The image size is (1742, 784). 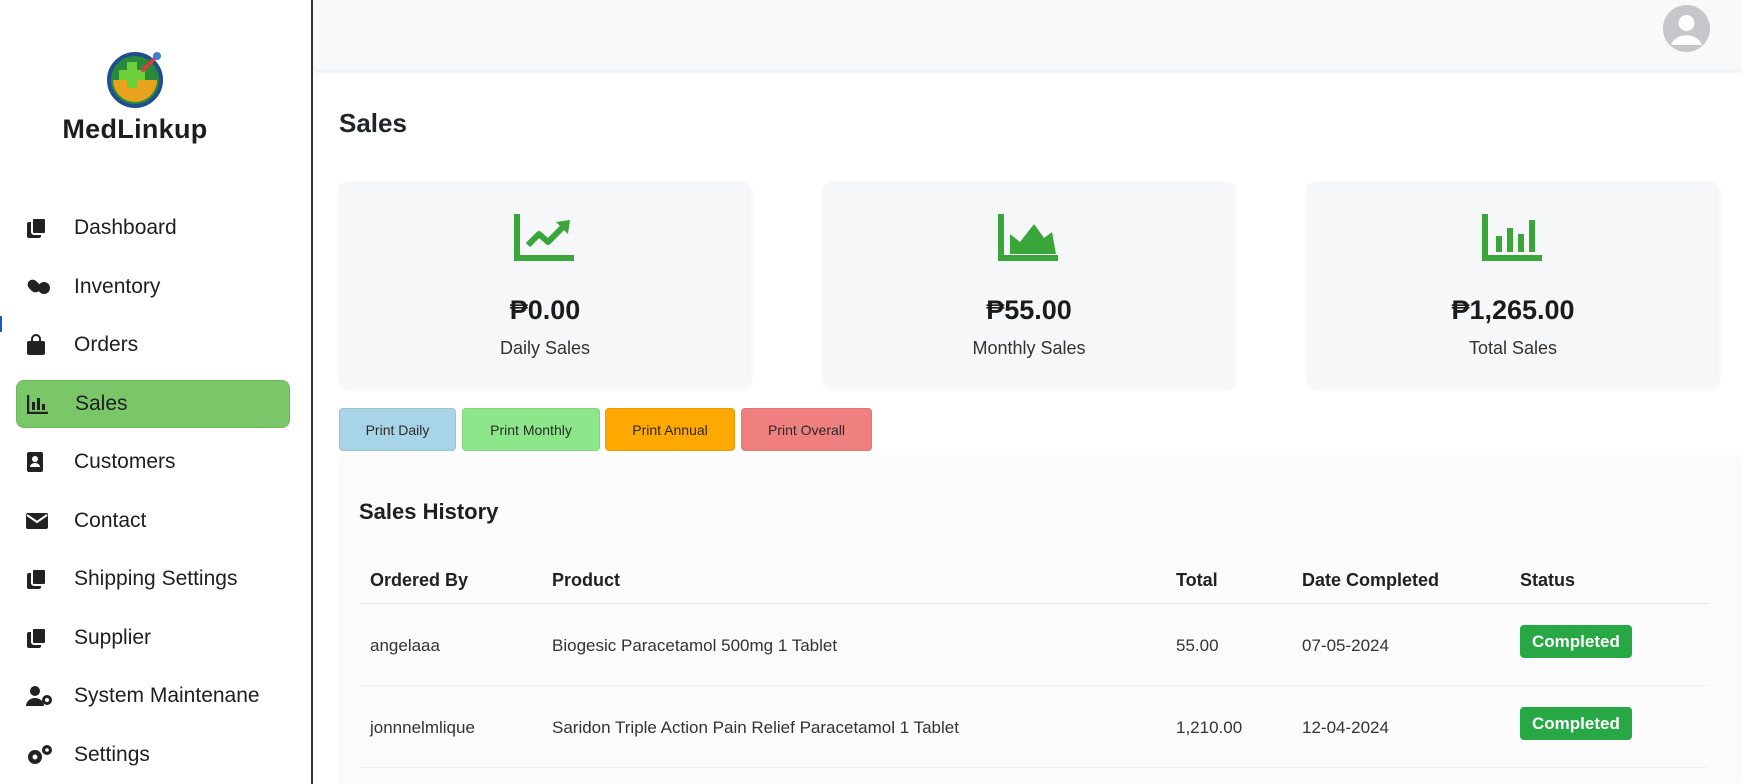 I want to click on sidebar-item-label: Settings, so click(x=112, y=754).